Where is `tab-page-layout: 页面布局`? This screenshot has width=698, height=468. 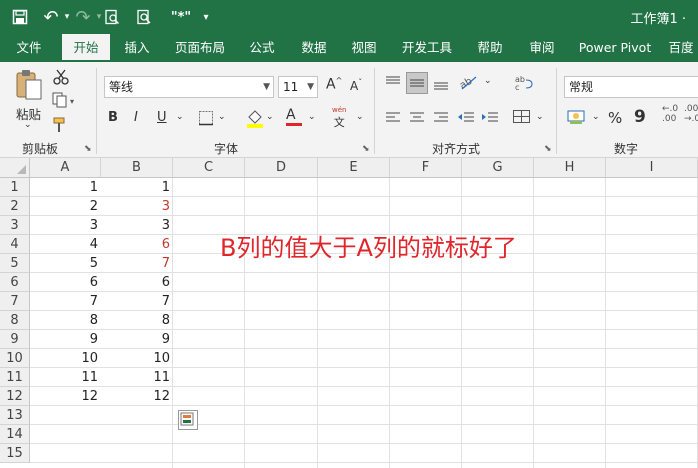 tab-page-layout: 页面布局 is located at coordinates (200, 48).